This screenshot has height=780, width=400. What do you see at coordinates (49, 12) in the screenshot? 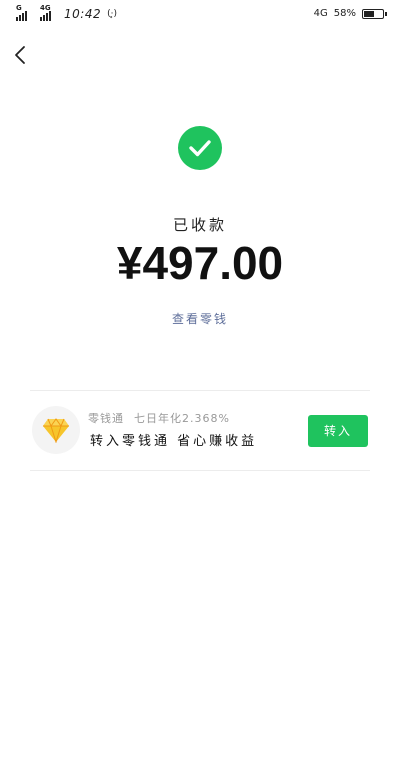
I see `signal-icon-2: 4G` at bounding box center [49, 12].